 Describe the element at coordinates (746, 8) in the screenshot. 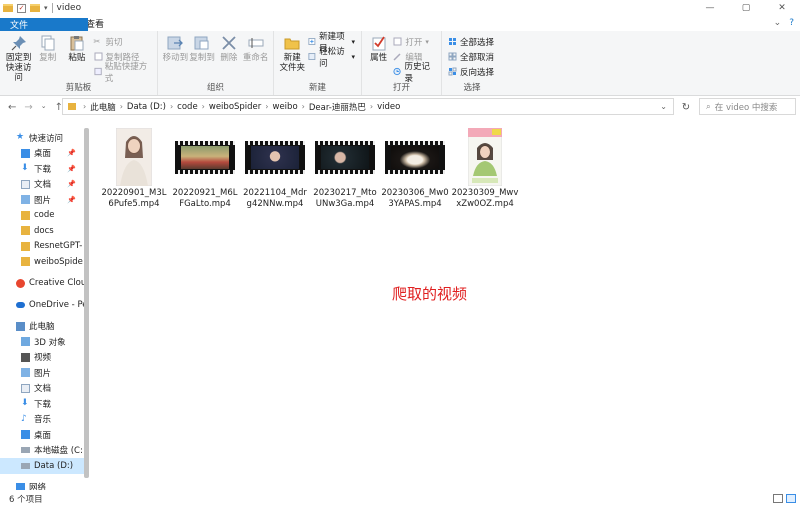

I see `maximize-button: ▢` at that location.